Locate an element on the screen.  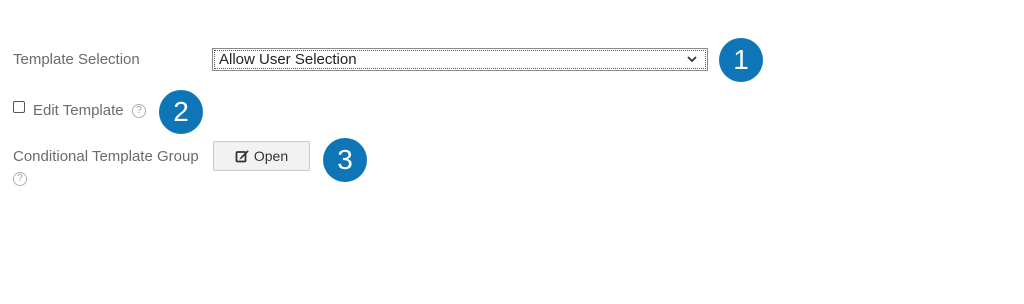
callout-badge-2: 2 is located at coordinates (181, 112).